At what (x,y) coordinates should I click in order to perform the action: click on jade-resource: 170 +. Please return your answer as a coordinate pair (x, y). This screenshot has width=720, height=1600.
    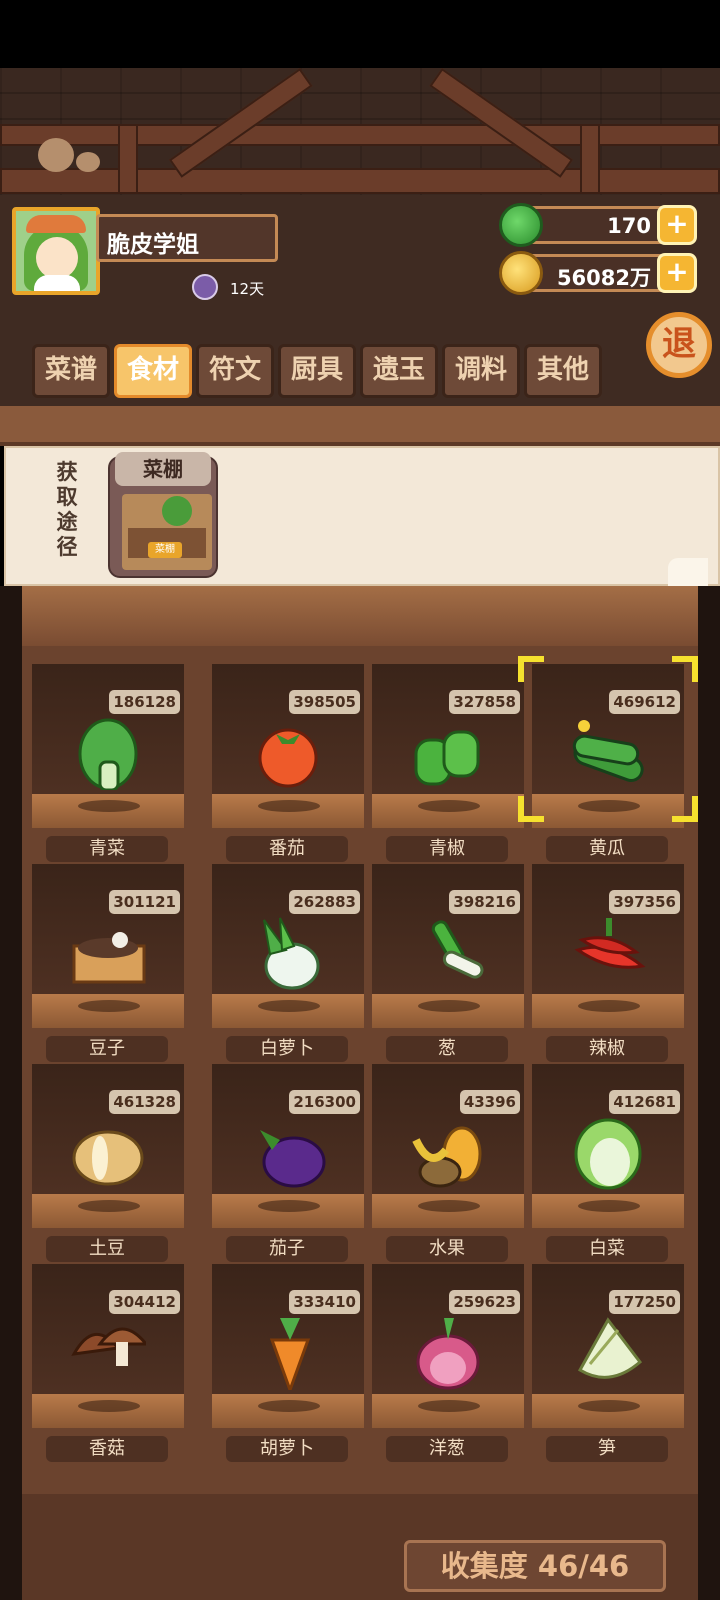
    Looking at the image, I should click on (598, 225).